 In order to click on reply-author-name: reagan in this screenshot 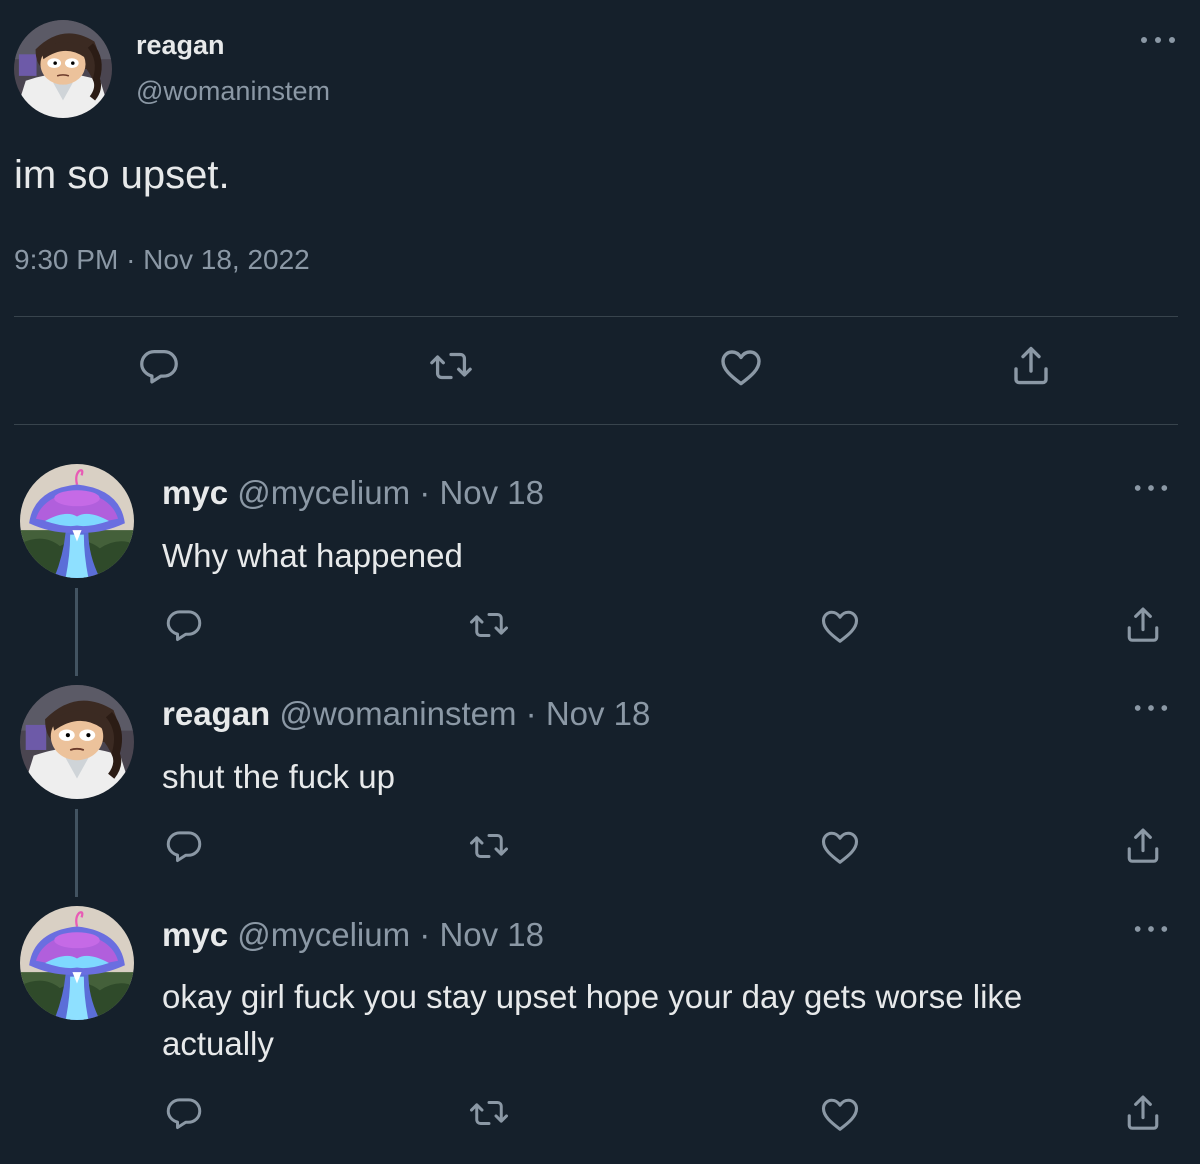, I will do `click(216, 713)`.